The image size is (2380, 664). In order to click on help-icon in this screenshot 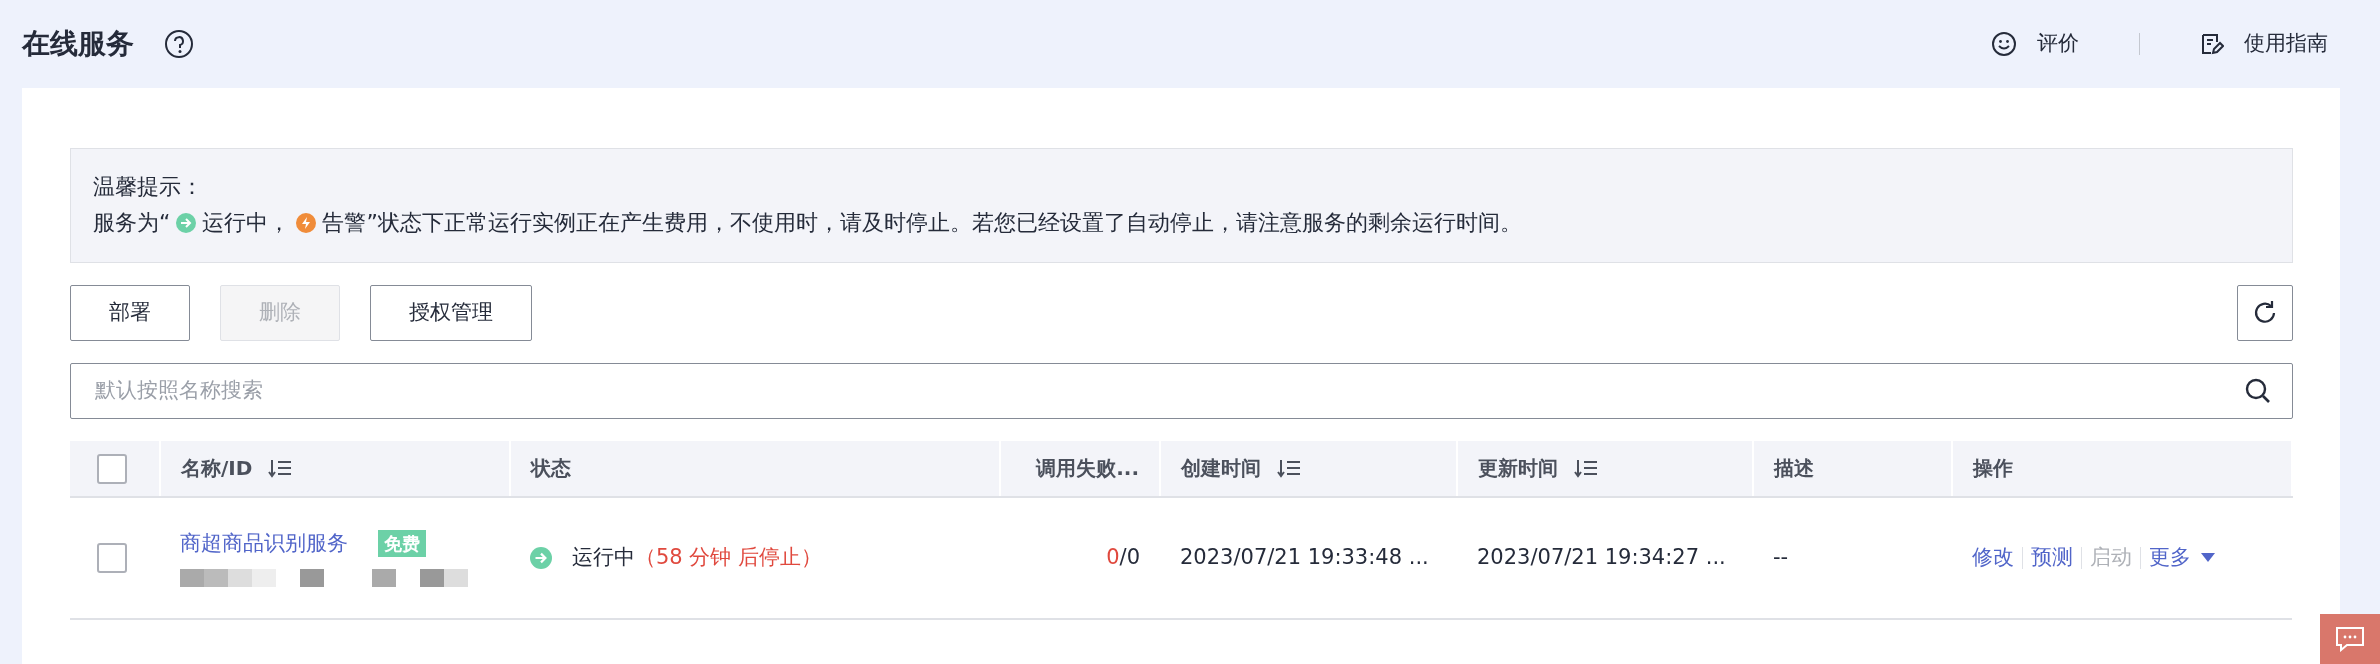, I will do `click(179, 44)`.